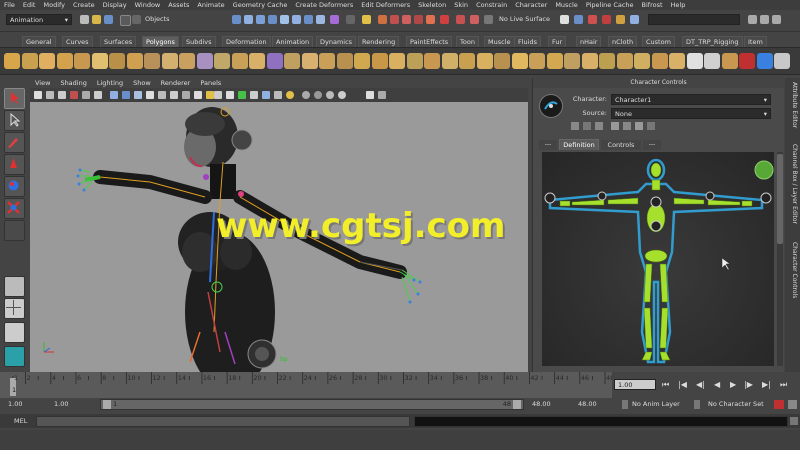 The width and height of the screenshot is (800, 450). Describe the element at coordinates (607, 61) in the screenshot. I see `wedge-icon` at that location.